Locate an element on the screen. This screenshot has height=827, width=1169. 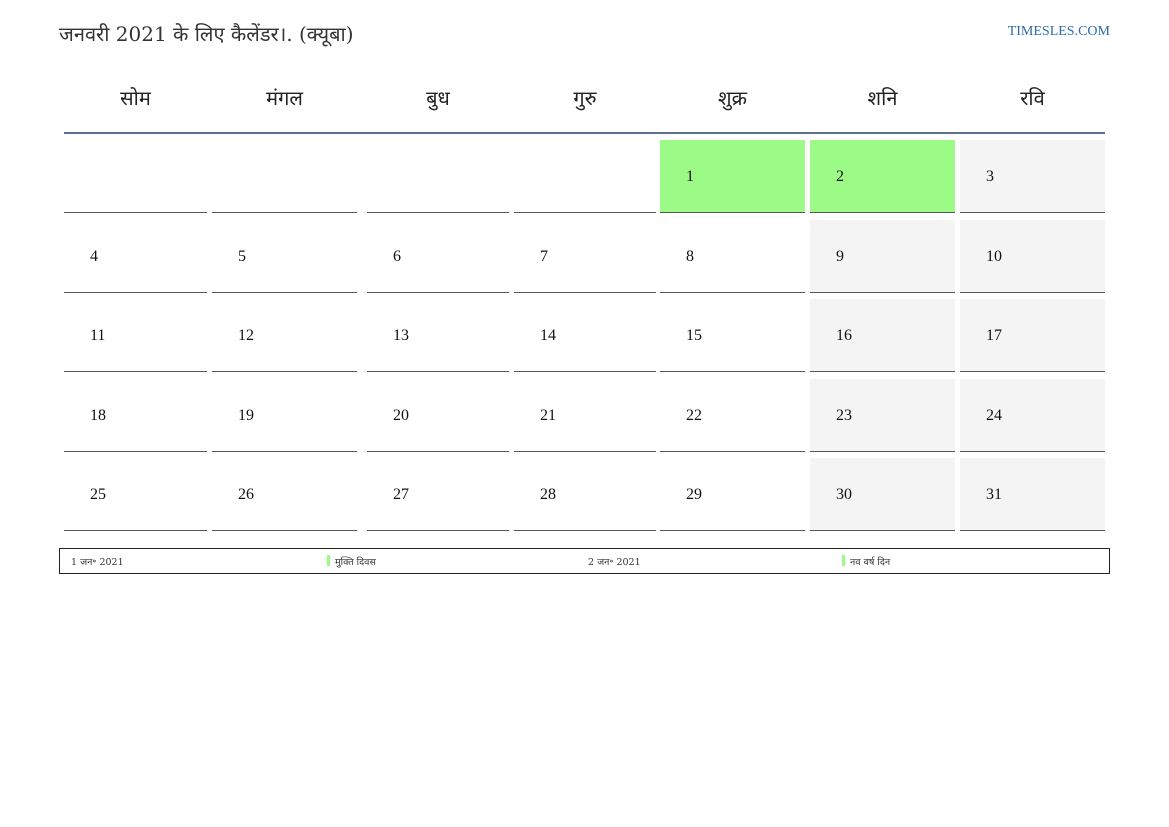
day-cell: 23 is located at coordinates (882, 415).